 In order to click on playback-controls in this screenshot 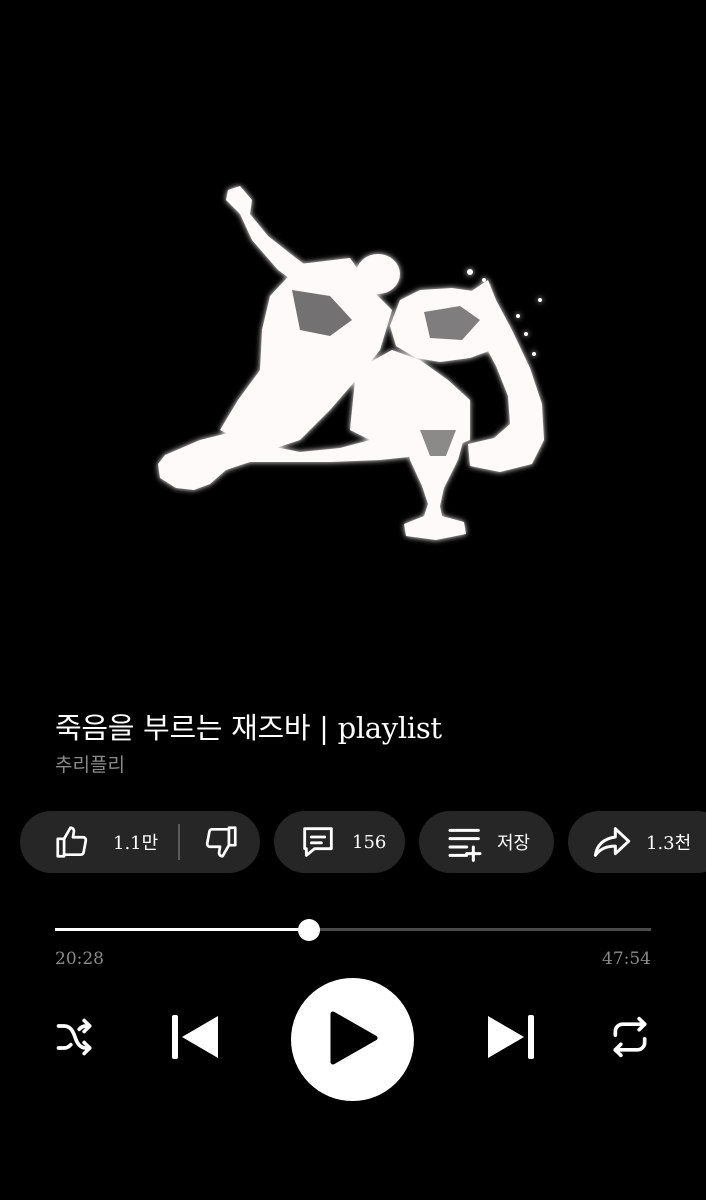, I will do `click(353, 1039)`.